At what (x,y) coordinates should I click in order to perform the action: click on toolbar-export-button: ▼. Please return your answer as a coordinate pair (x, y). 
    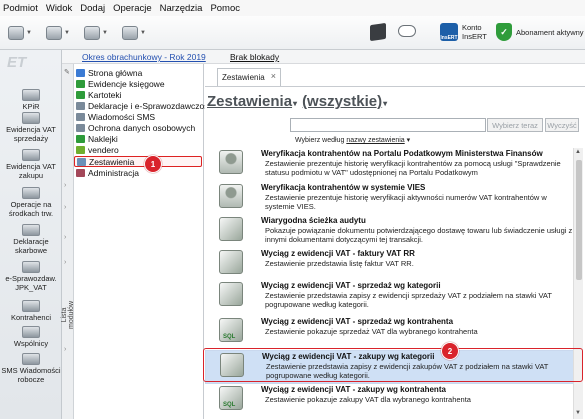
    Looking at the image, I should click on (97, 33).